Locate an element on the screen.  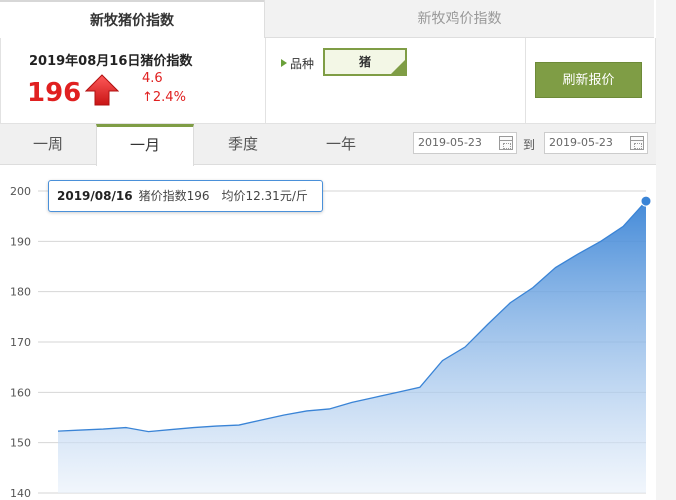
y-tick-label: 160 is located at coordinates (20, 392).